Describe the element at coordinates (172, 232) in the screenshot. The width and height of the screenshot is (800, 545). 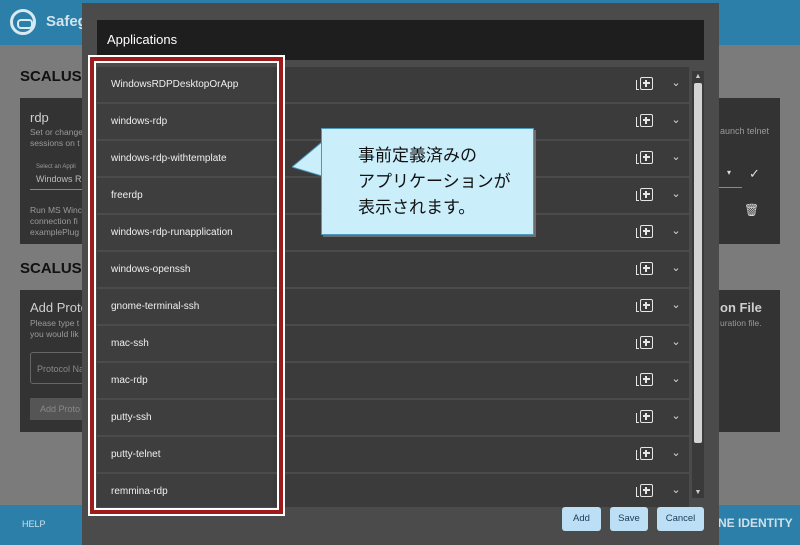
I see `application-name: windows-rdp-runapplication` at that location.